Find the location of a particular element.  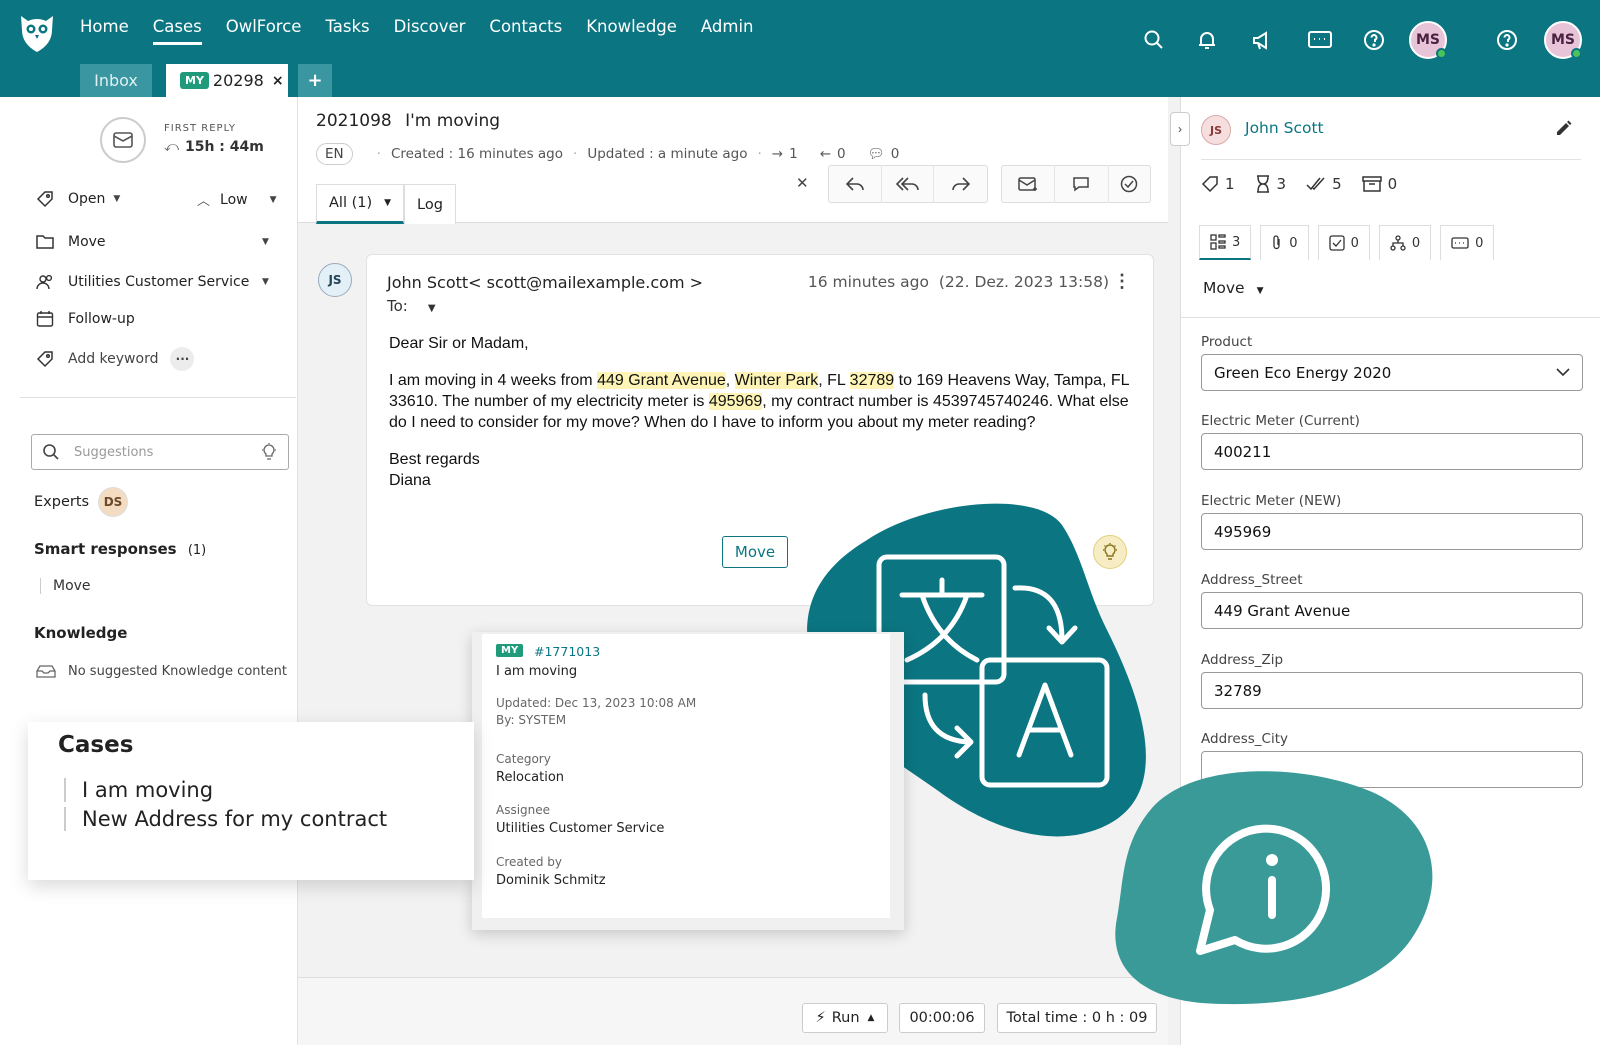

more-options-button: ··· is located at coordinates (182, 359).